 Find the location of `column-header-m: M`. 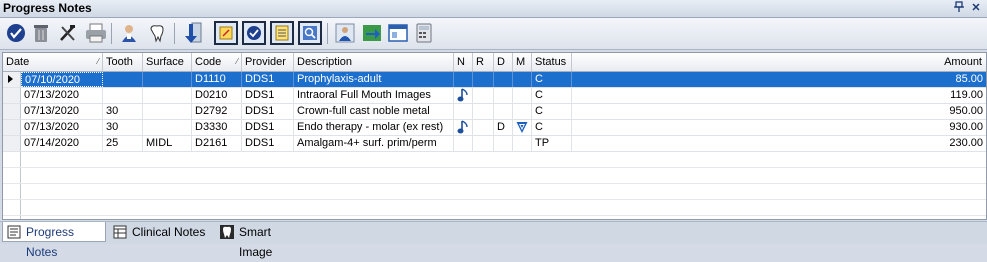

column-header-m: M is located at coordinates (522, 62).